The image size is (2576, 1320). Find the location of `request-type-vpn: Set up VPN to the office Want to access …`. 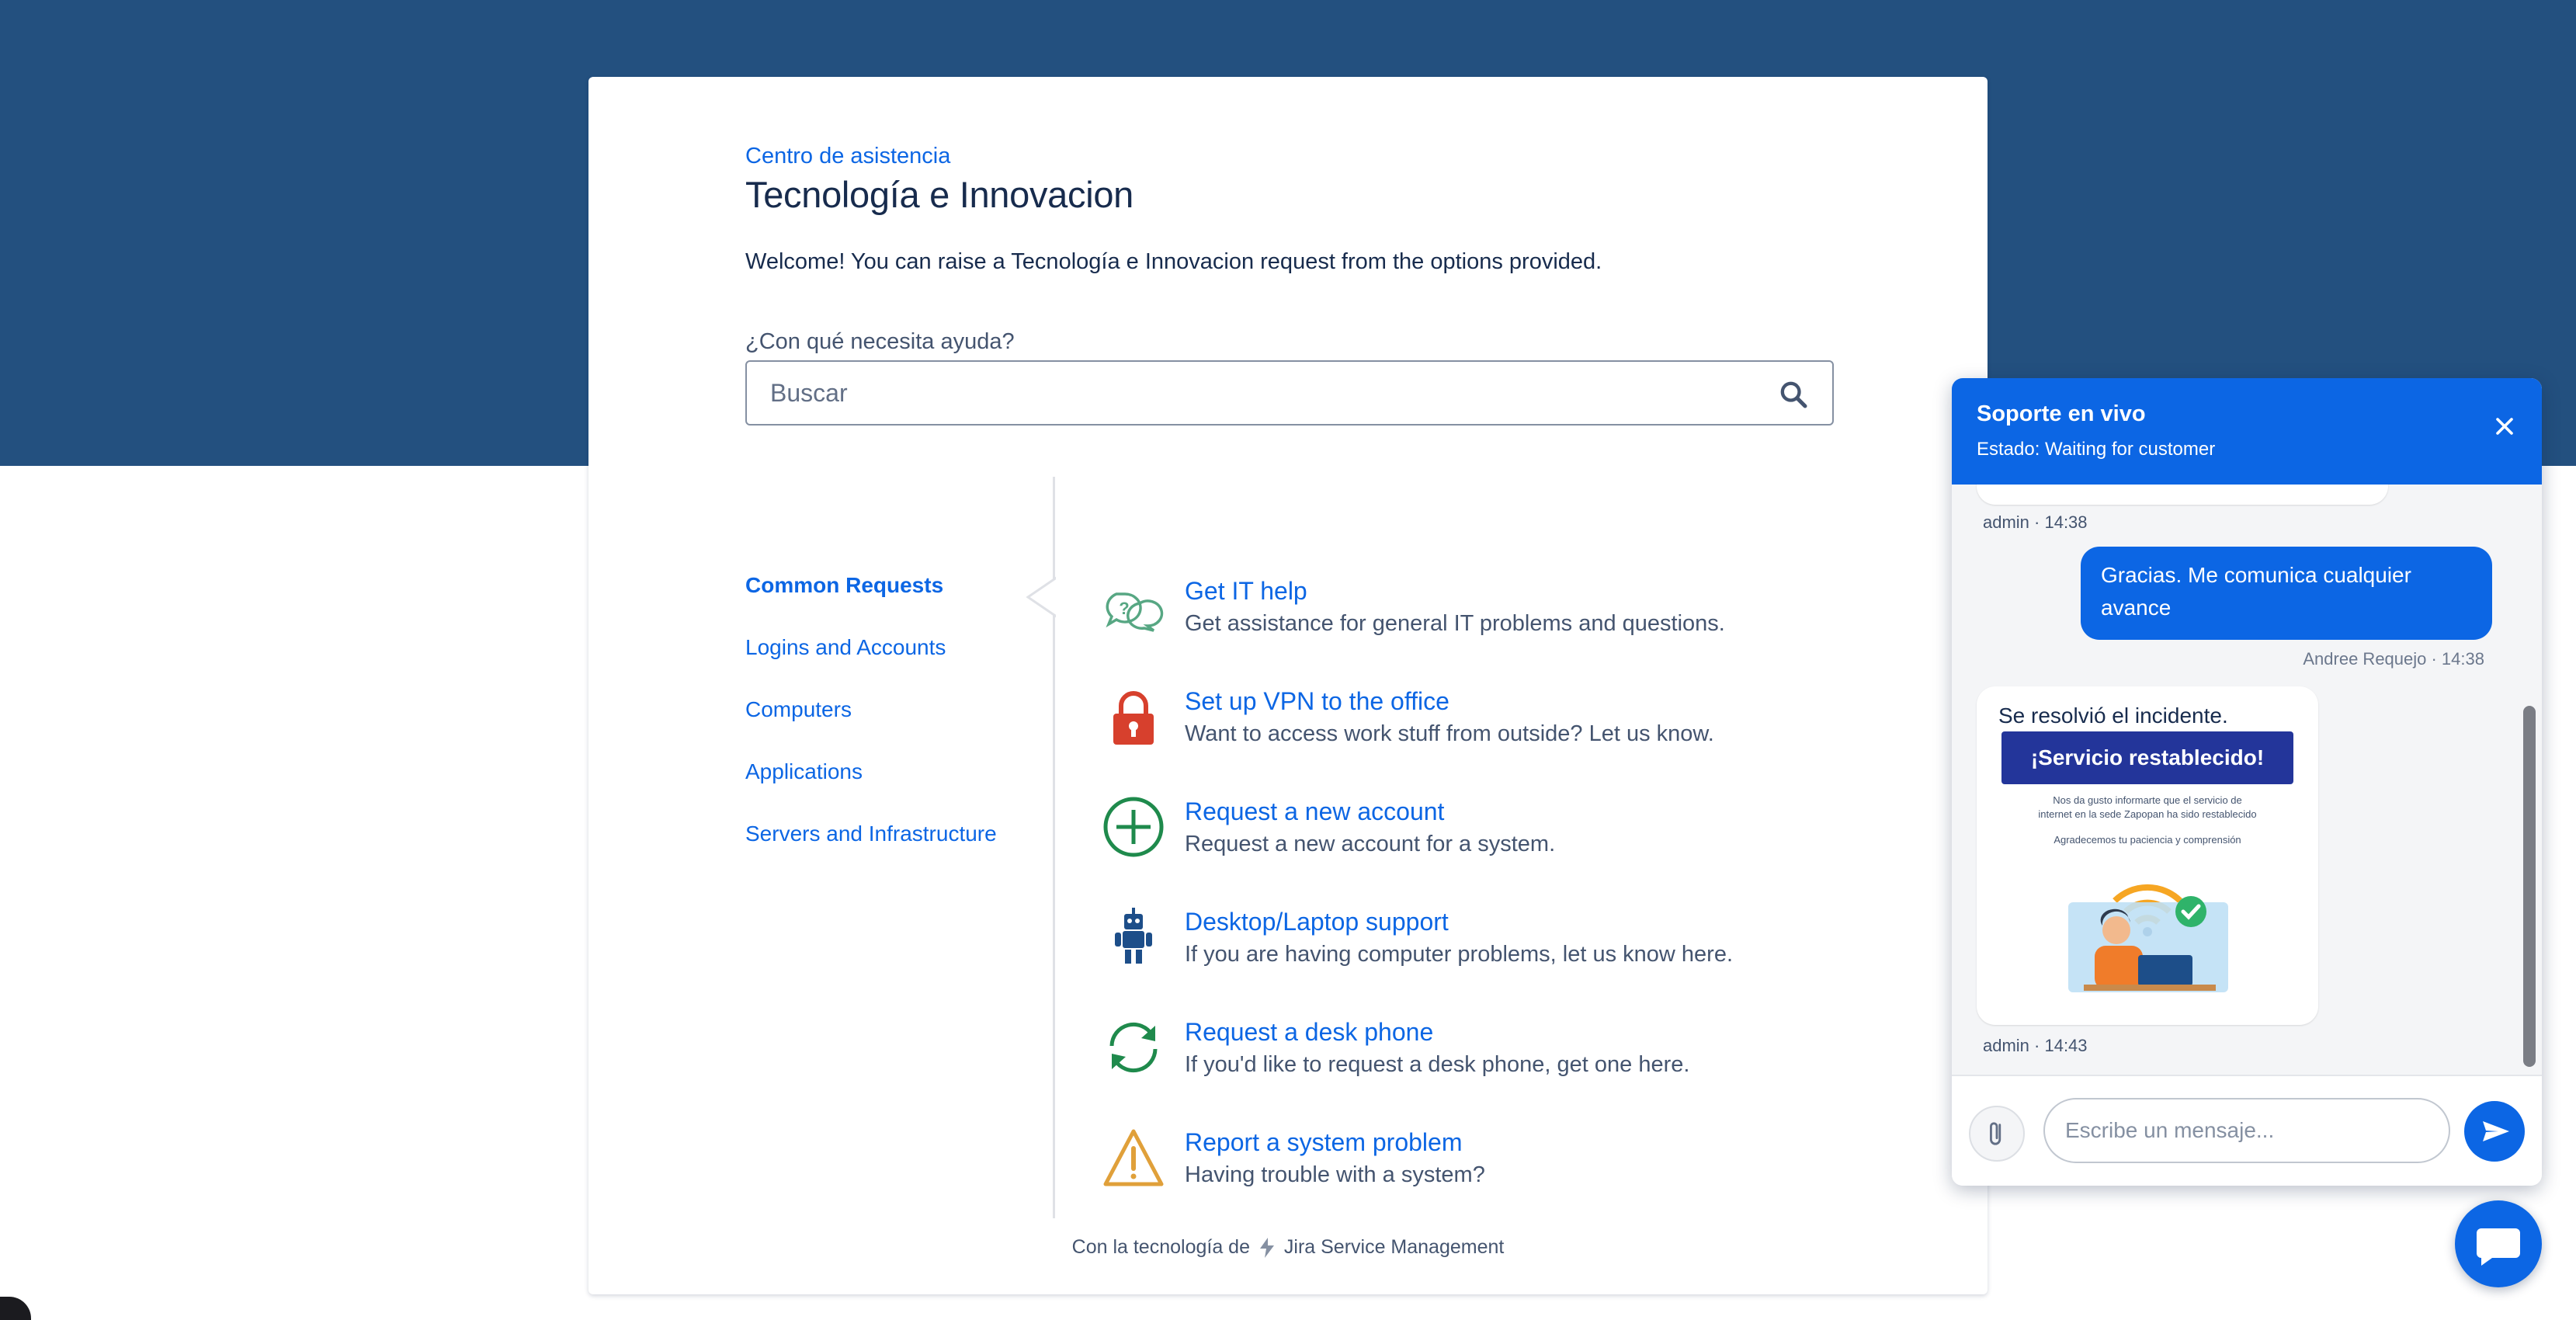

request-type-vpn: Set up VPN to the office Want to access … is located at coordinates (1450, 739).